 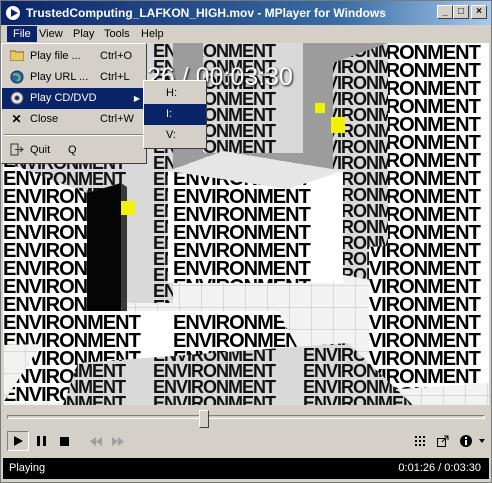 I want to click on next-button, so click(x=118, y=441).